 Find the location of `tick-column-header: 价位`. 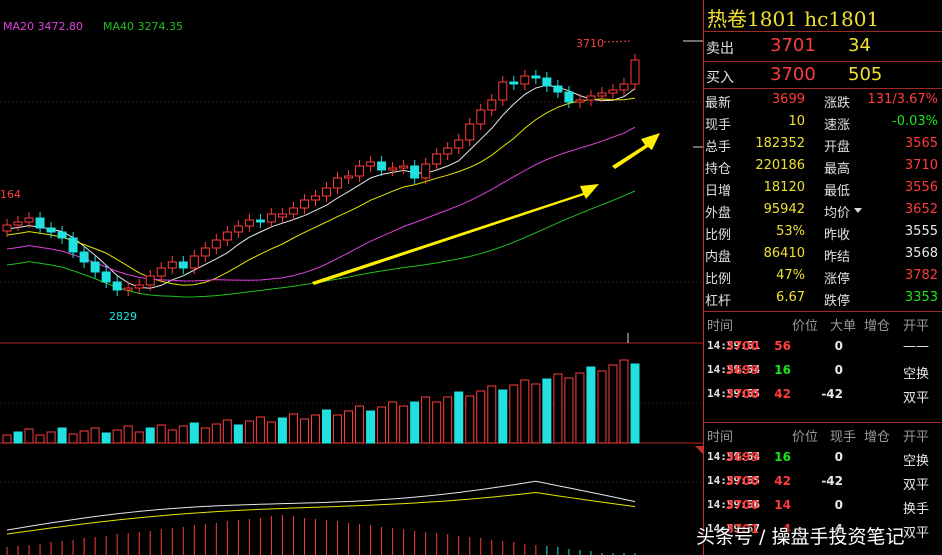

tick-column-header: 价位 is located at coordinates (805, 326).